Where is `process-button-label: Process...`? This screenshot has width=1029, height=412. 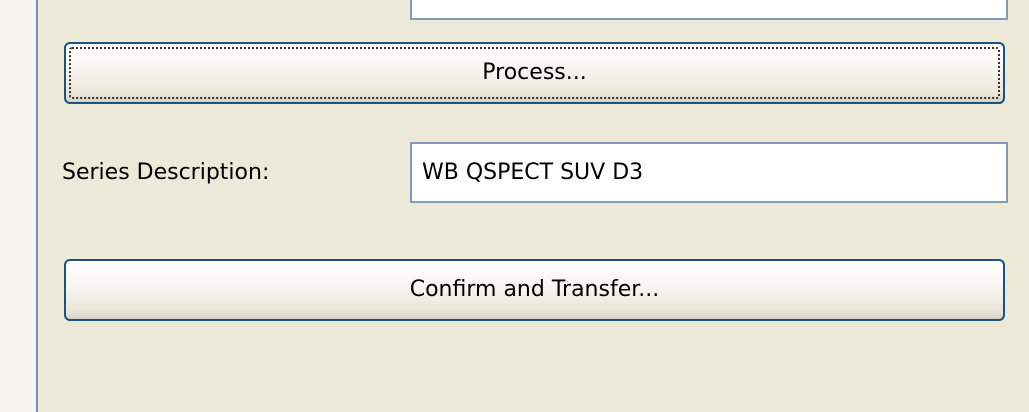 process-button-label: Process... is located at coordinates (534, 72).